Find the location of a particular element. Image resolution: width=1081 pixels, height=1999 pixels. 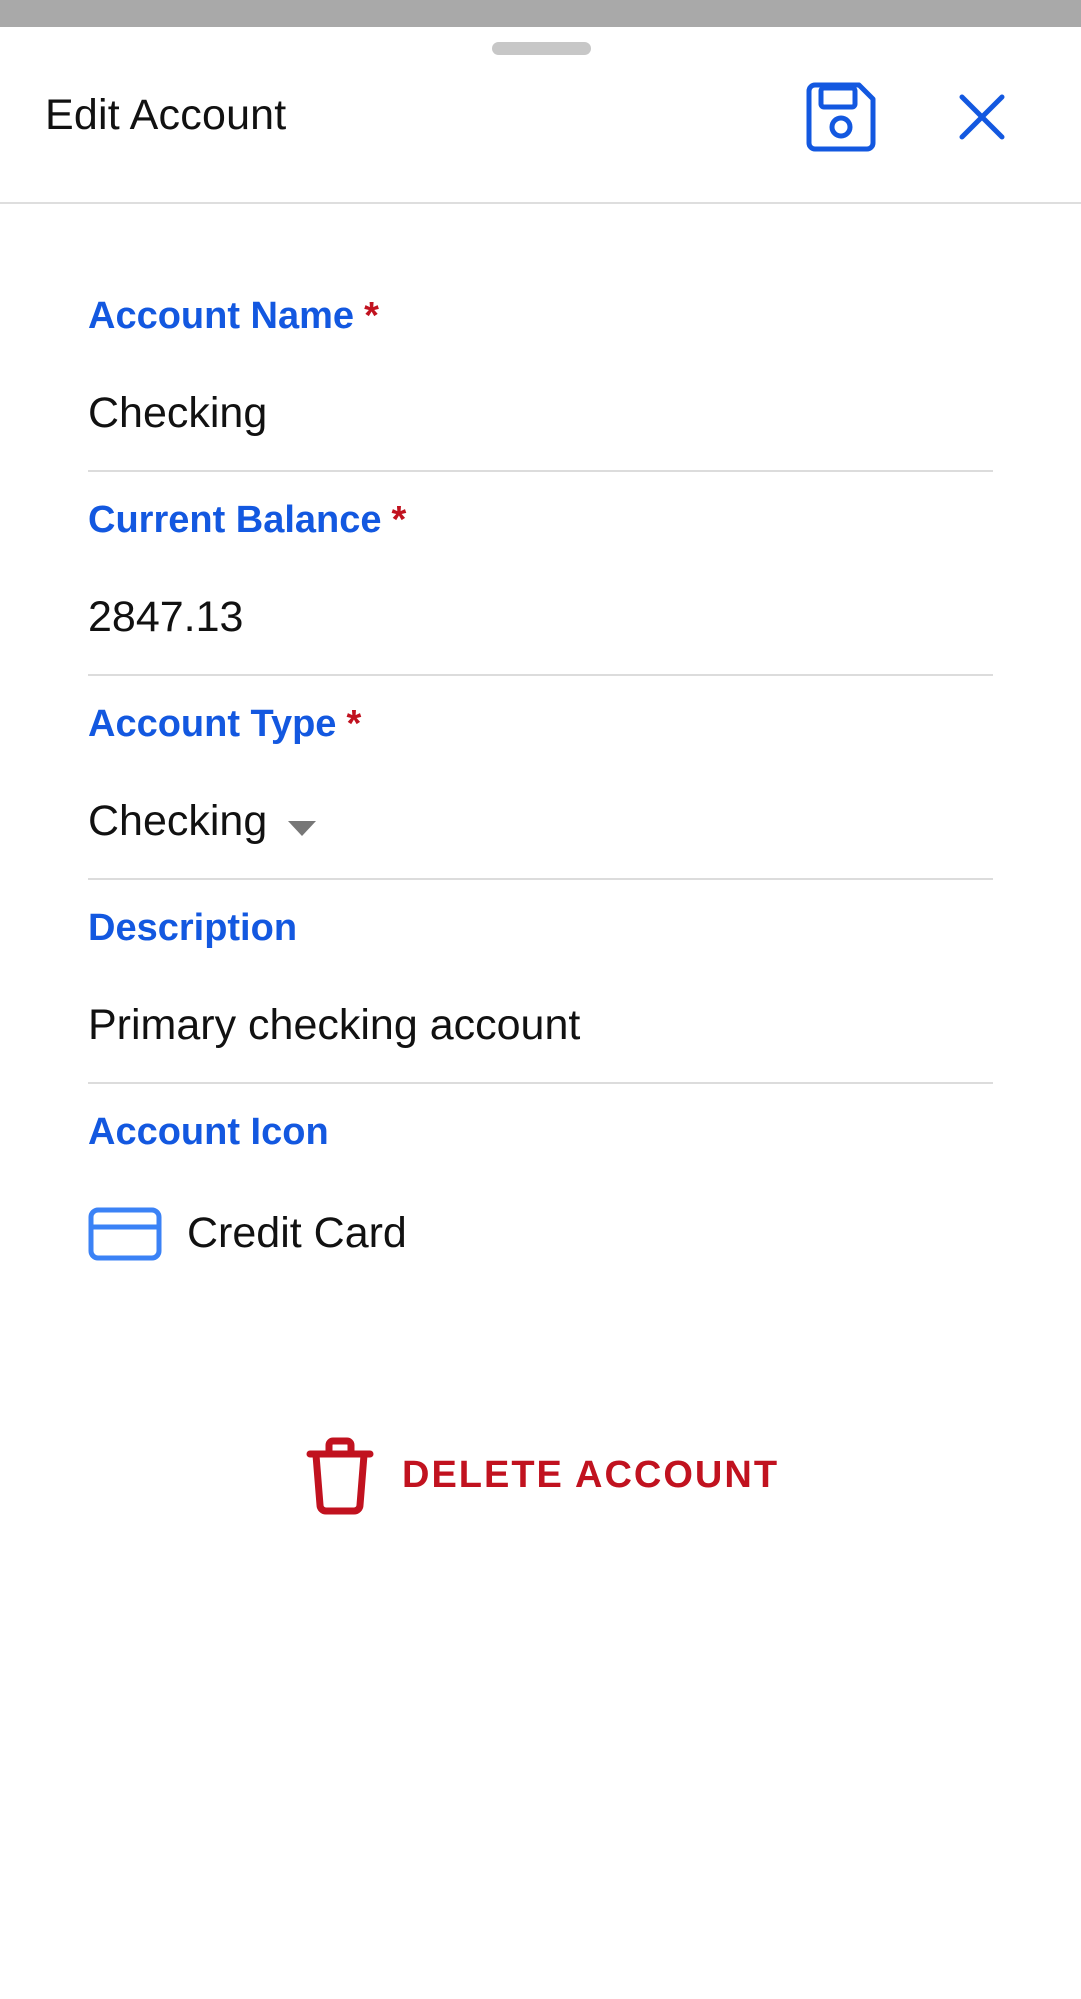

account-name-field: Account Name * Checking is located at coordinates (540, 395).